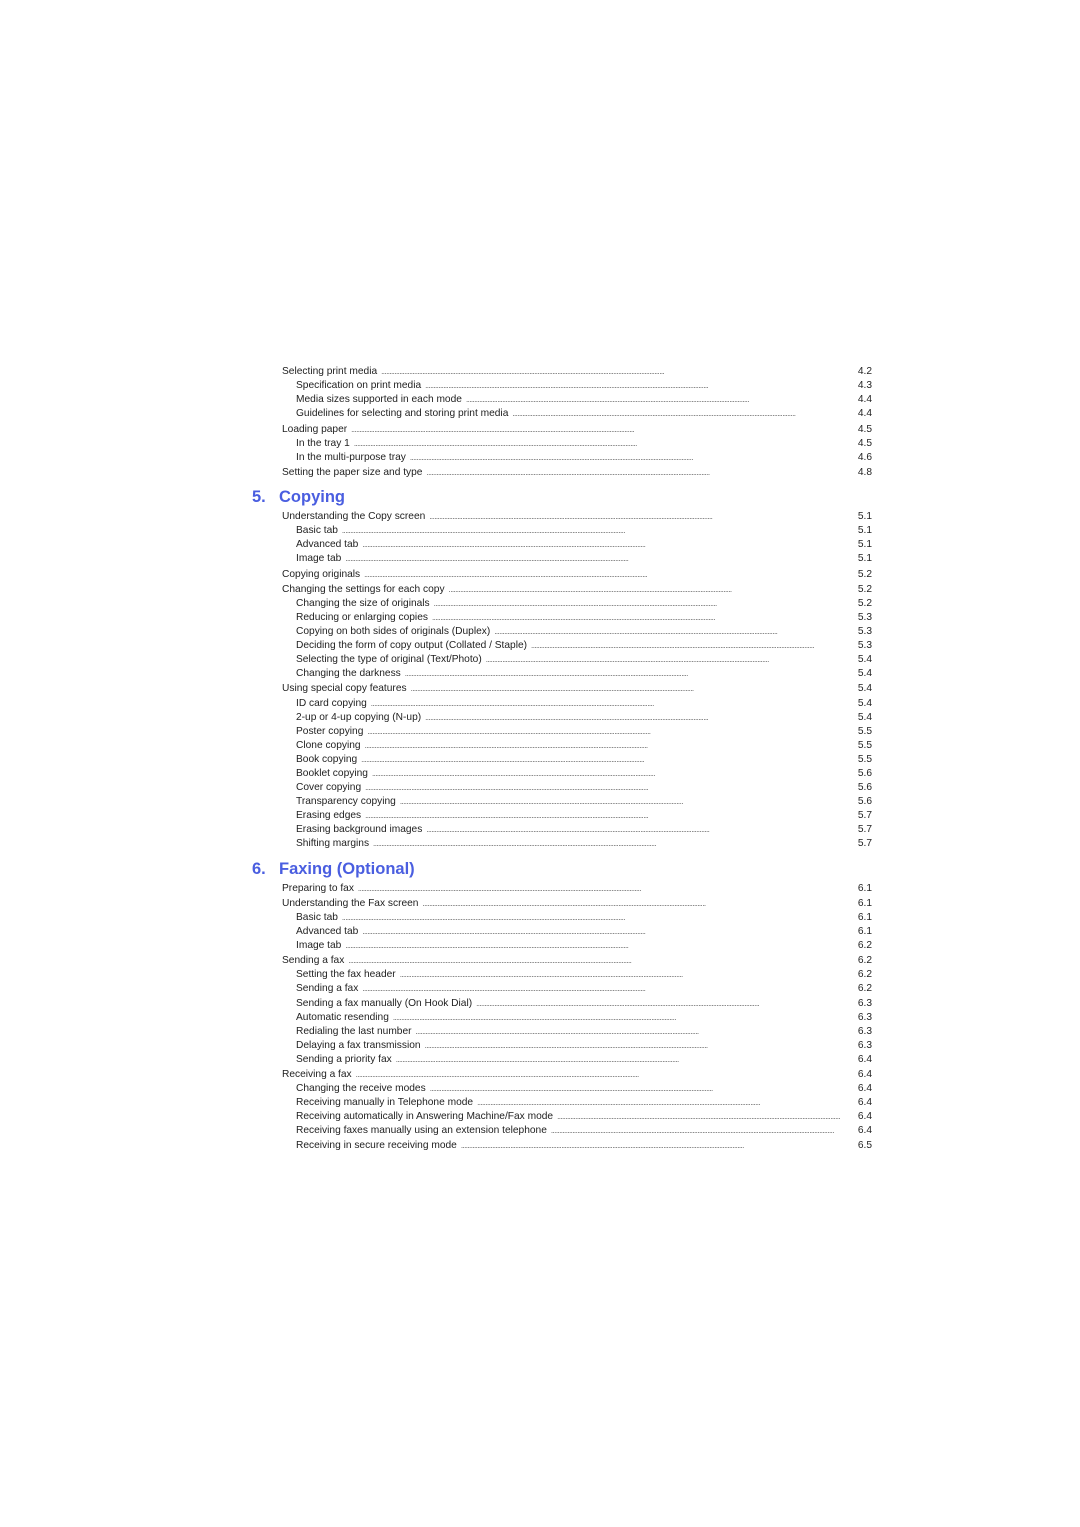 This screenshot has width=1080, height=1527. What do you see at coordinates (864, 443) in the screenshot?
I see `entry-page-number: 4.5` at bounding box center [864, 443].